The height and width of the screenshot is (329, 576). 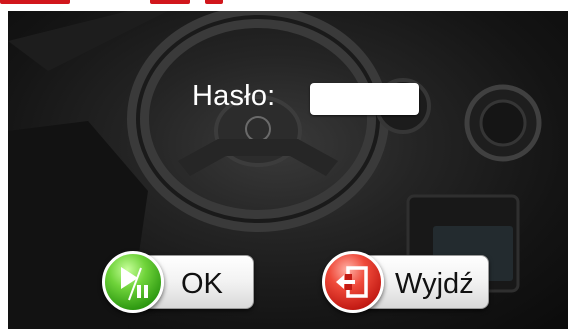 What do you see at coordinates (434, 284) in the screenshot?
I see `exit-button-label: Wyjdź` at bounding box center [434, 284].